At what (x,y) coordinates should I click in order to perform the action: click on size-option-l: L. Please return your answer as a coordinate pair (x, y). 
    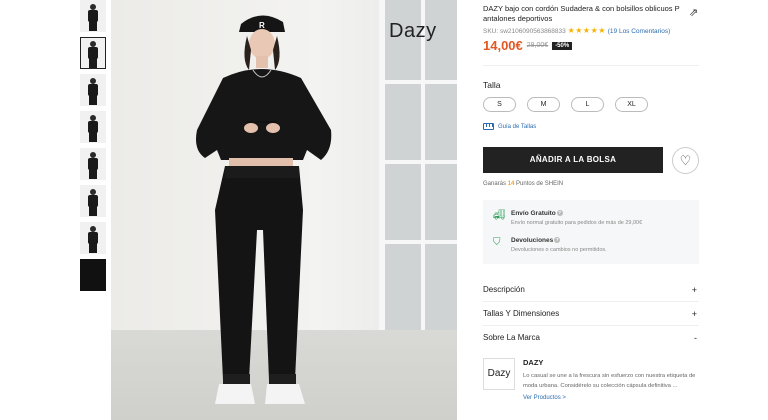
    Looking at the image, I should click on (587, 104).